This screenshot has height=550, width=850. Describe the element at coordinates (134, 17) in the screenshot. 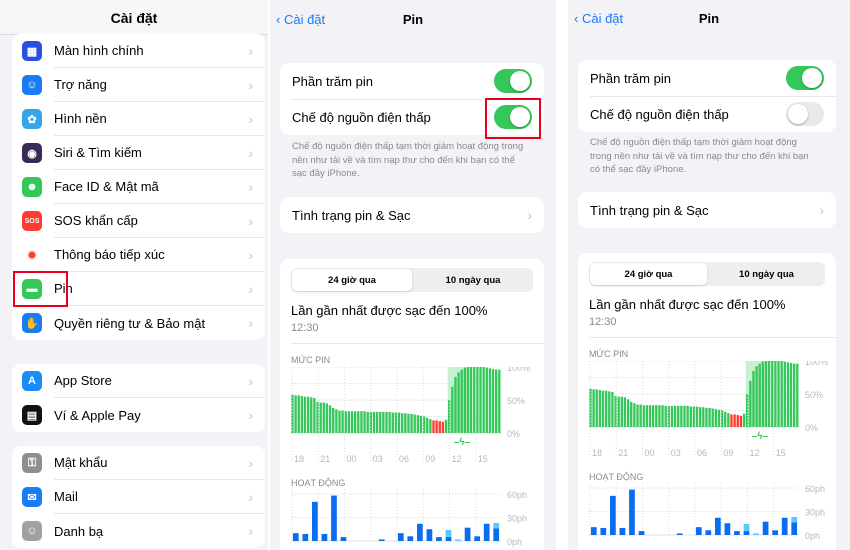

I see `page-title: Cài đặt` at that location.